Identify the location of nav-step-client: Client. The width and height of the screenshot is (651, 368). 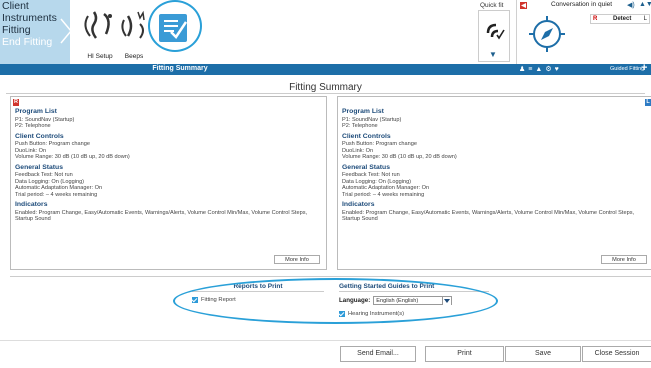
(35, 6).